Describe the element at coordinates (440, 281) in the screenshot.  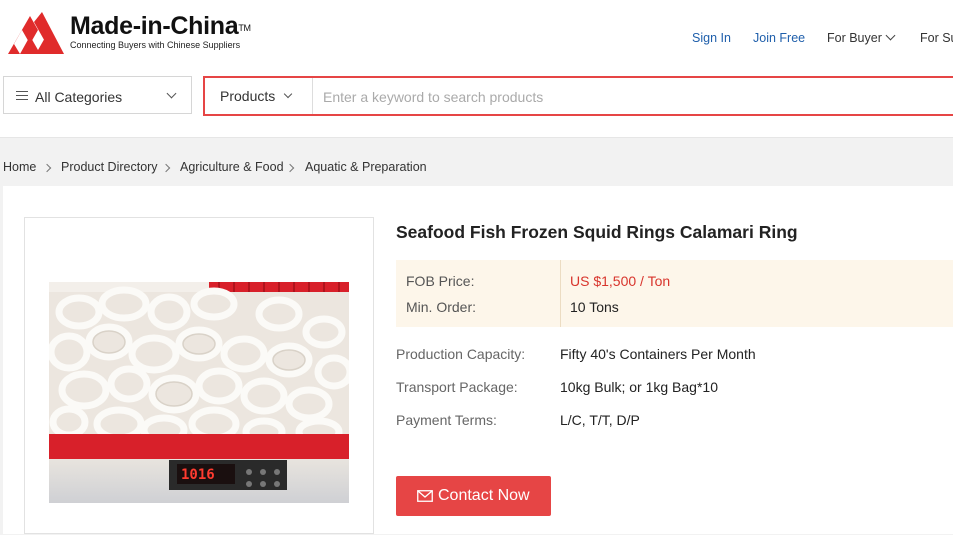
I see `fob-price-label: FOB Price:` at that location.